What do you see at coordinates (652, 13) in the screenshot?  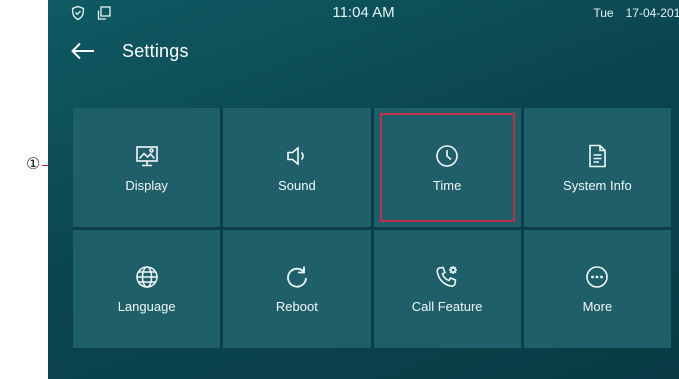 I see `status-date-value: 17-04-2018` at bounding box center [652, 13].